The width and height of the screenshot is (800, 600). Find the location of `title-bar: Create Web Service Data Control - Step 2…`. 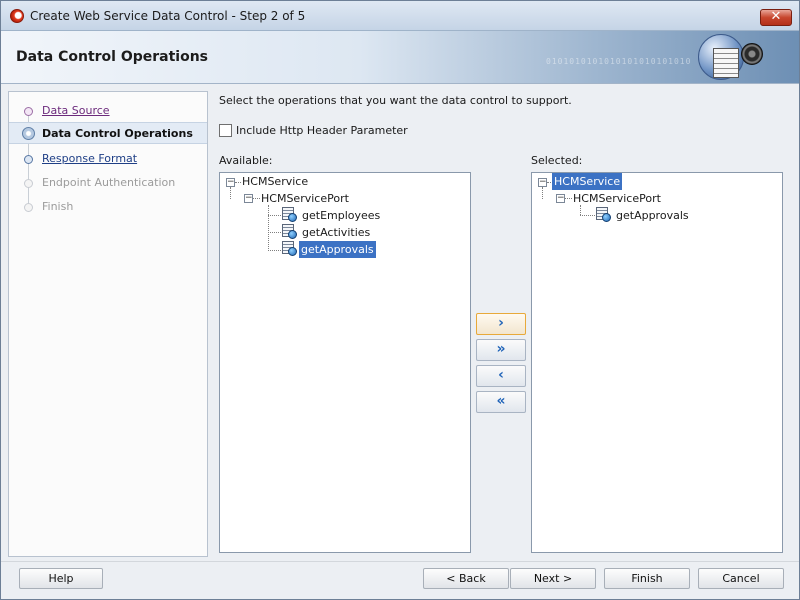

title-bar: Create Web Service Data Control - Step 2… is located at coordinates (400, 16).